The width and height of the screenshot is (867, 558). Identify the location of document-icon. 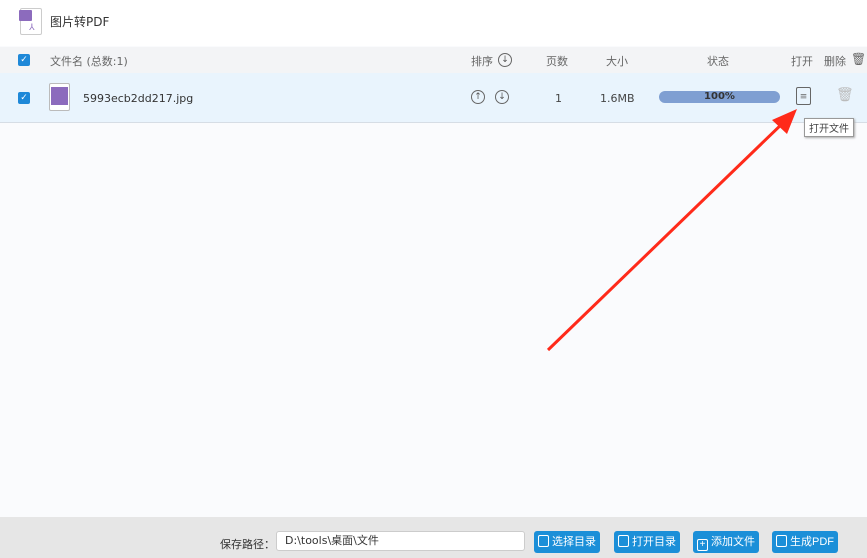
(781, 541).